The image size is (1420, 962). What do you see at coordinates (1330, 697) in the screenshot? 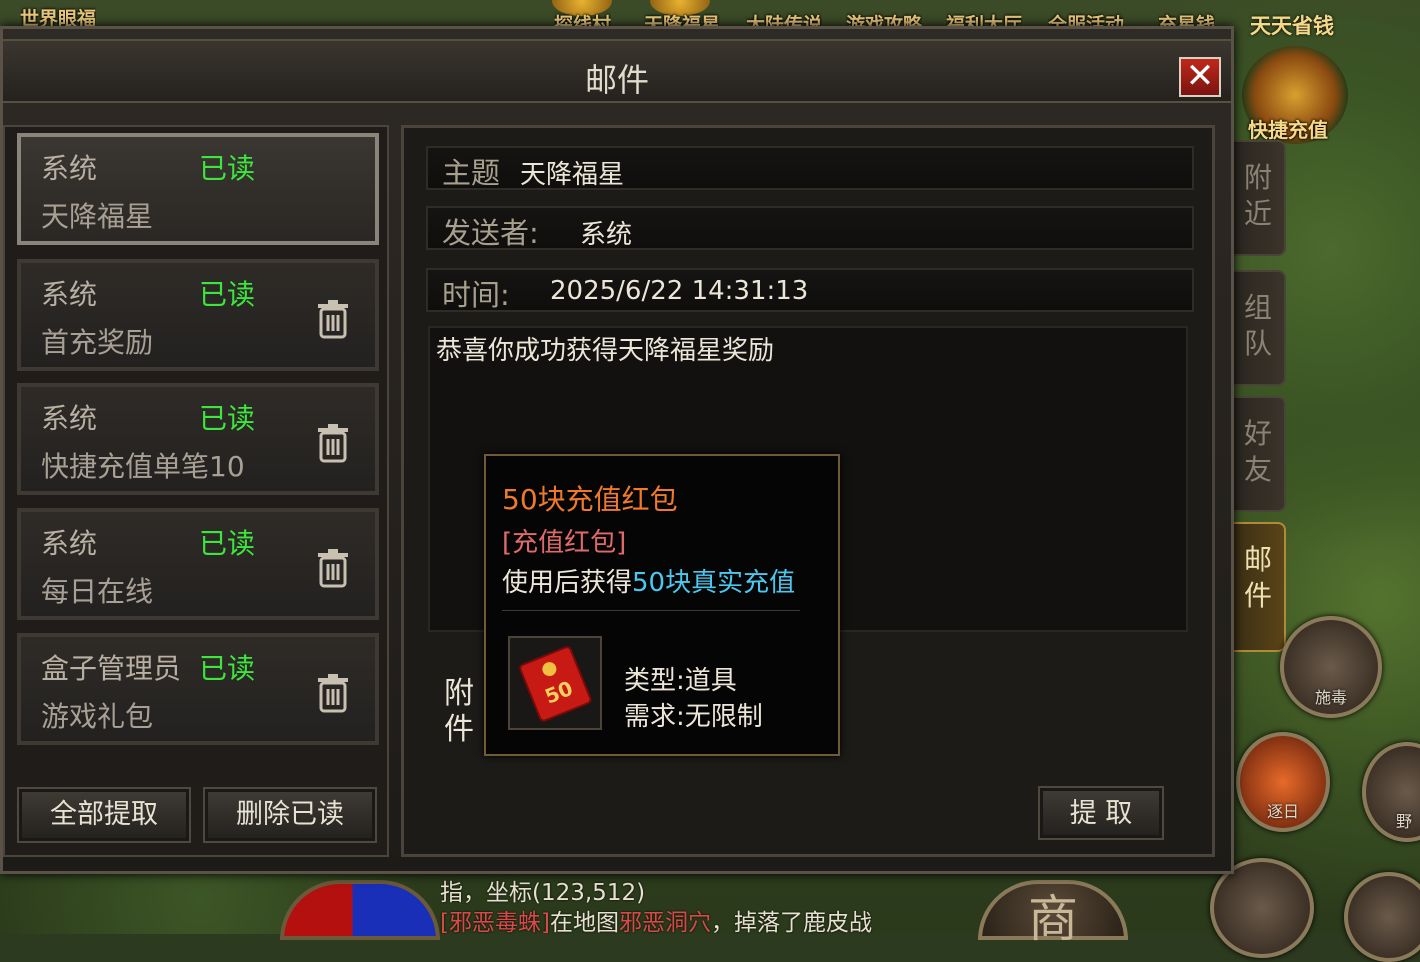
I see `skill-label: 施毒` at bounding box center [1330, 697].